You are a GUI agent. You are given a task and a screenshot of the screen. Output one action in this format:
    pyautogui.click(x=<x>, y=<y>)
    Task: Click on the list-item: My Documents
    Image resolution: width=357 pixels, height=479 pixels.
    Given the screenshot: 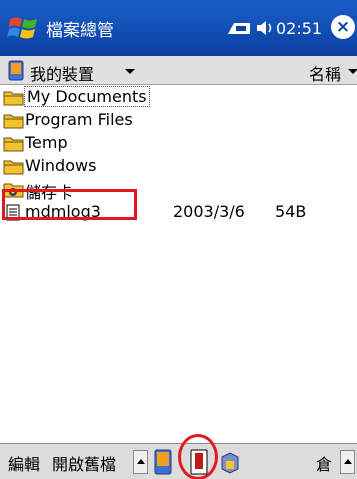 What is the action you would take?
    pyautogui.click(x=178, y=97)
    